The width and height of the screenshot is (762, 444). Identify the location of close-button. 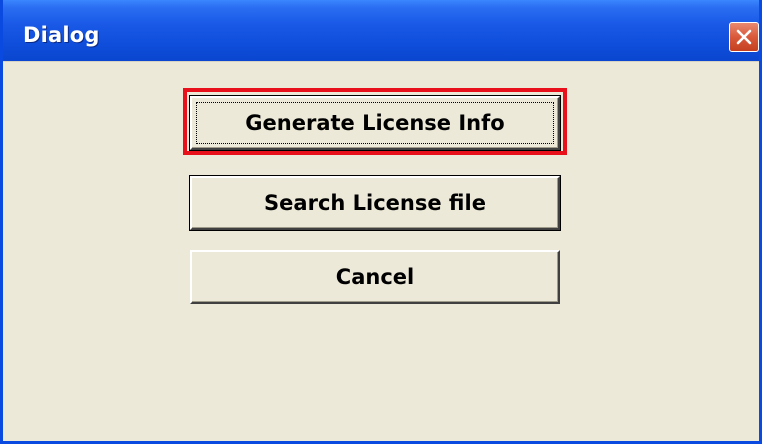
(744, 37).